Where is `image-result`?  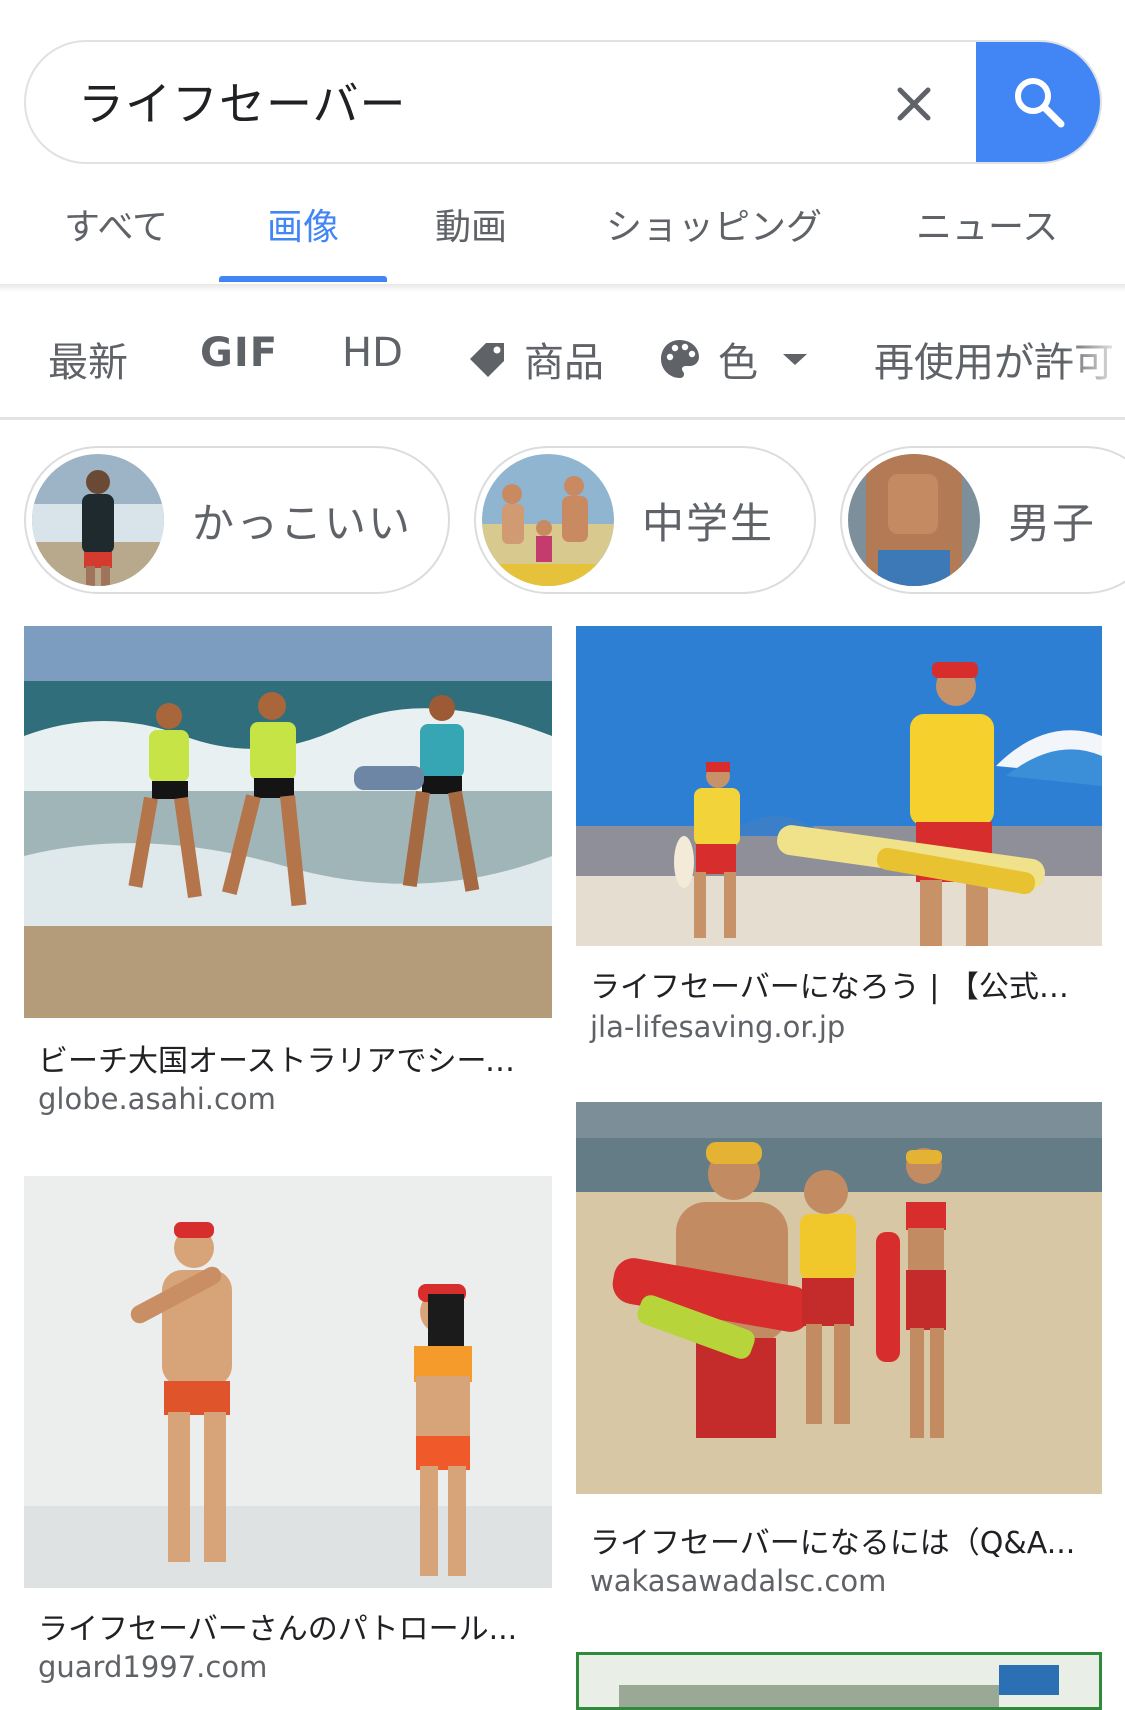
image-result is located at coordinates (839, 1681).